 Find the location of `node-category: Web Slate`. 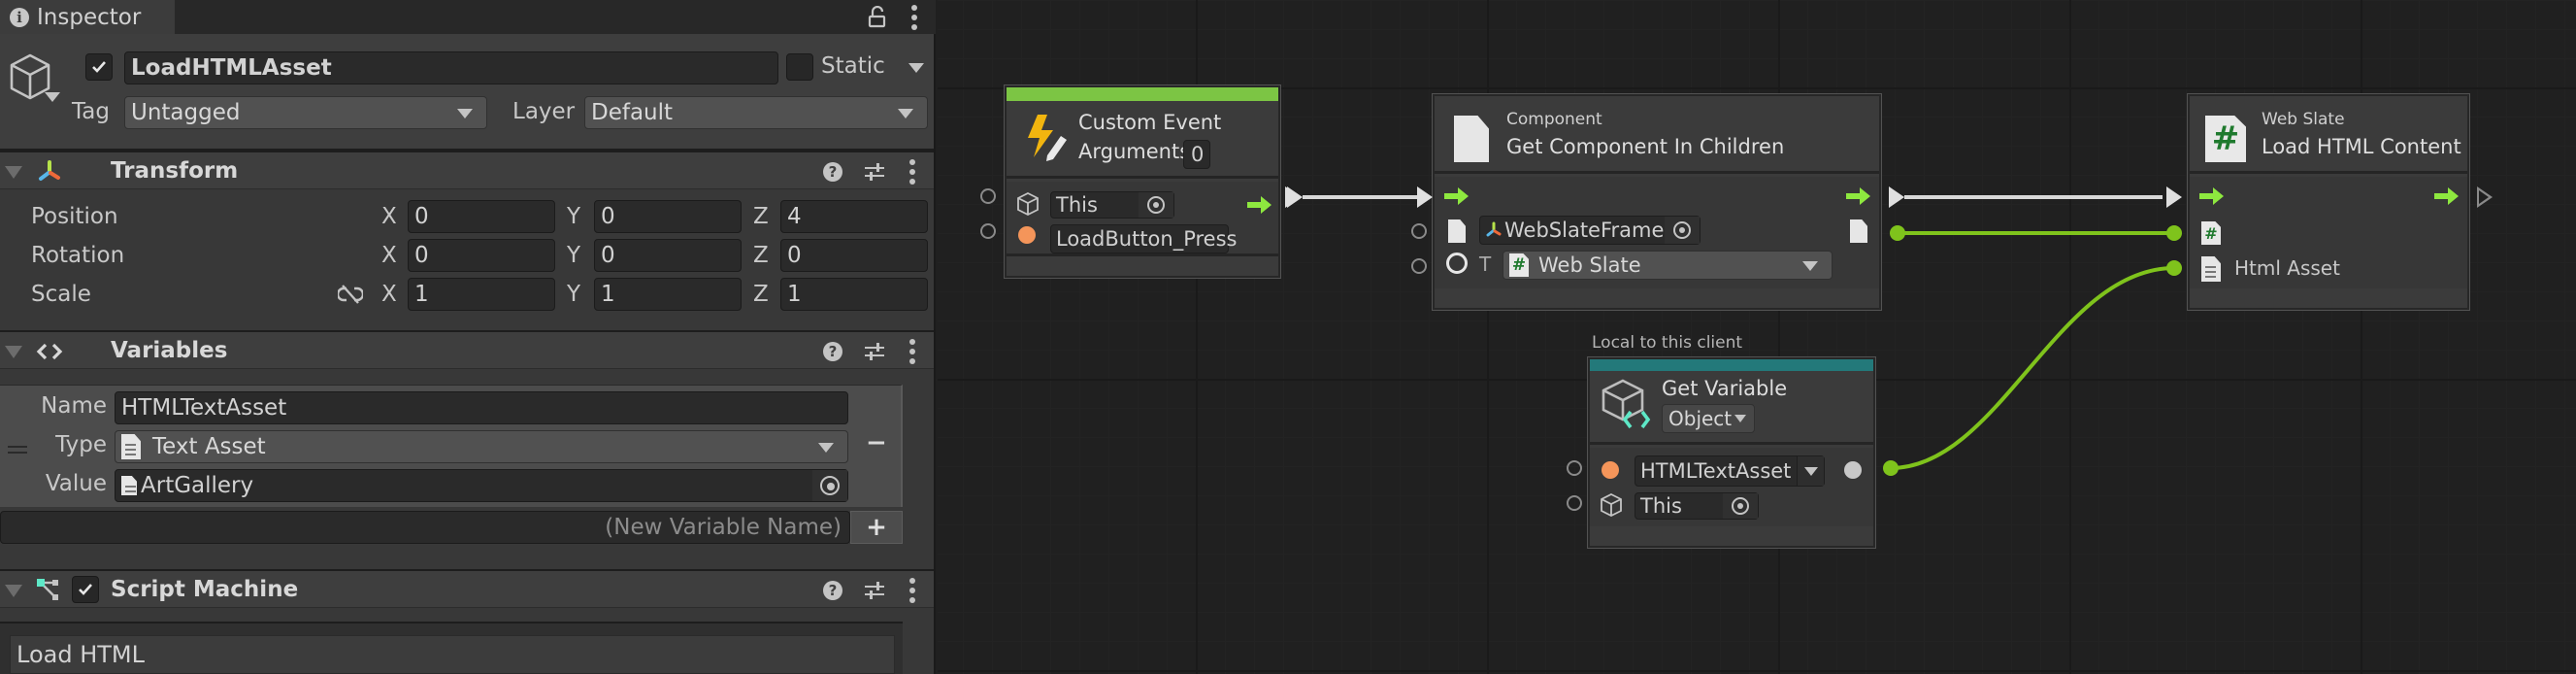

node-category: Web Slate is located at coordinates (2303, 119).